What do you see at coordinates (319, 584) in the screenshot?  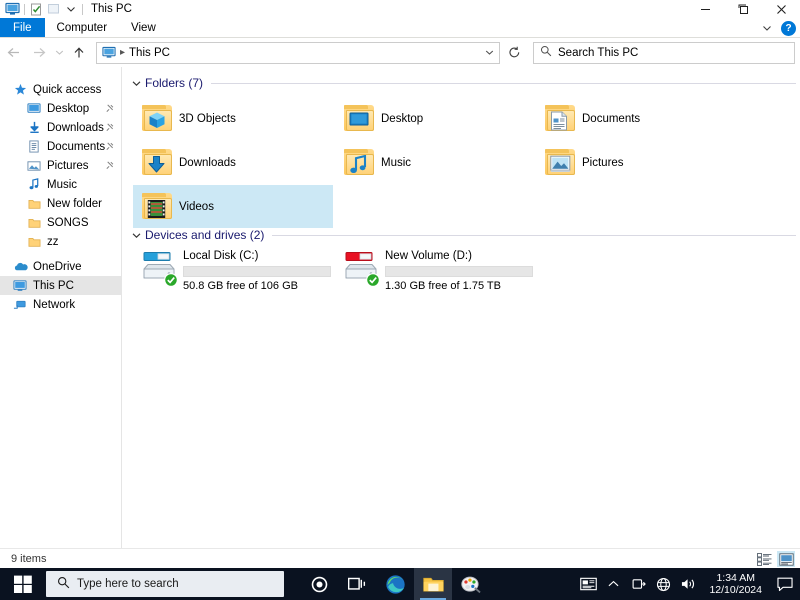 I see `cortana-icon` at bounding box center [319, 584].